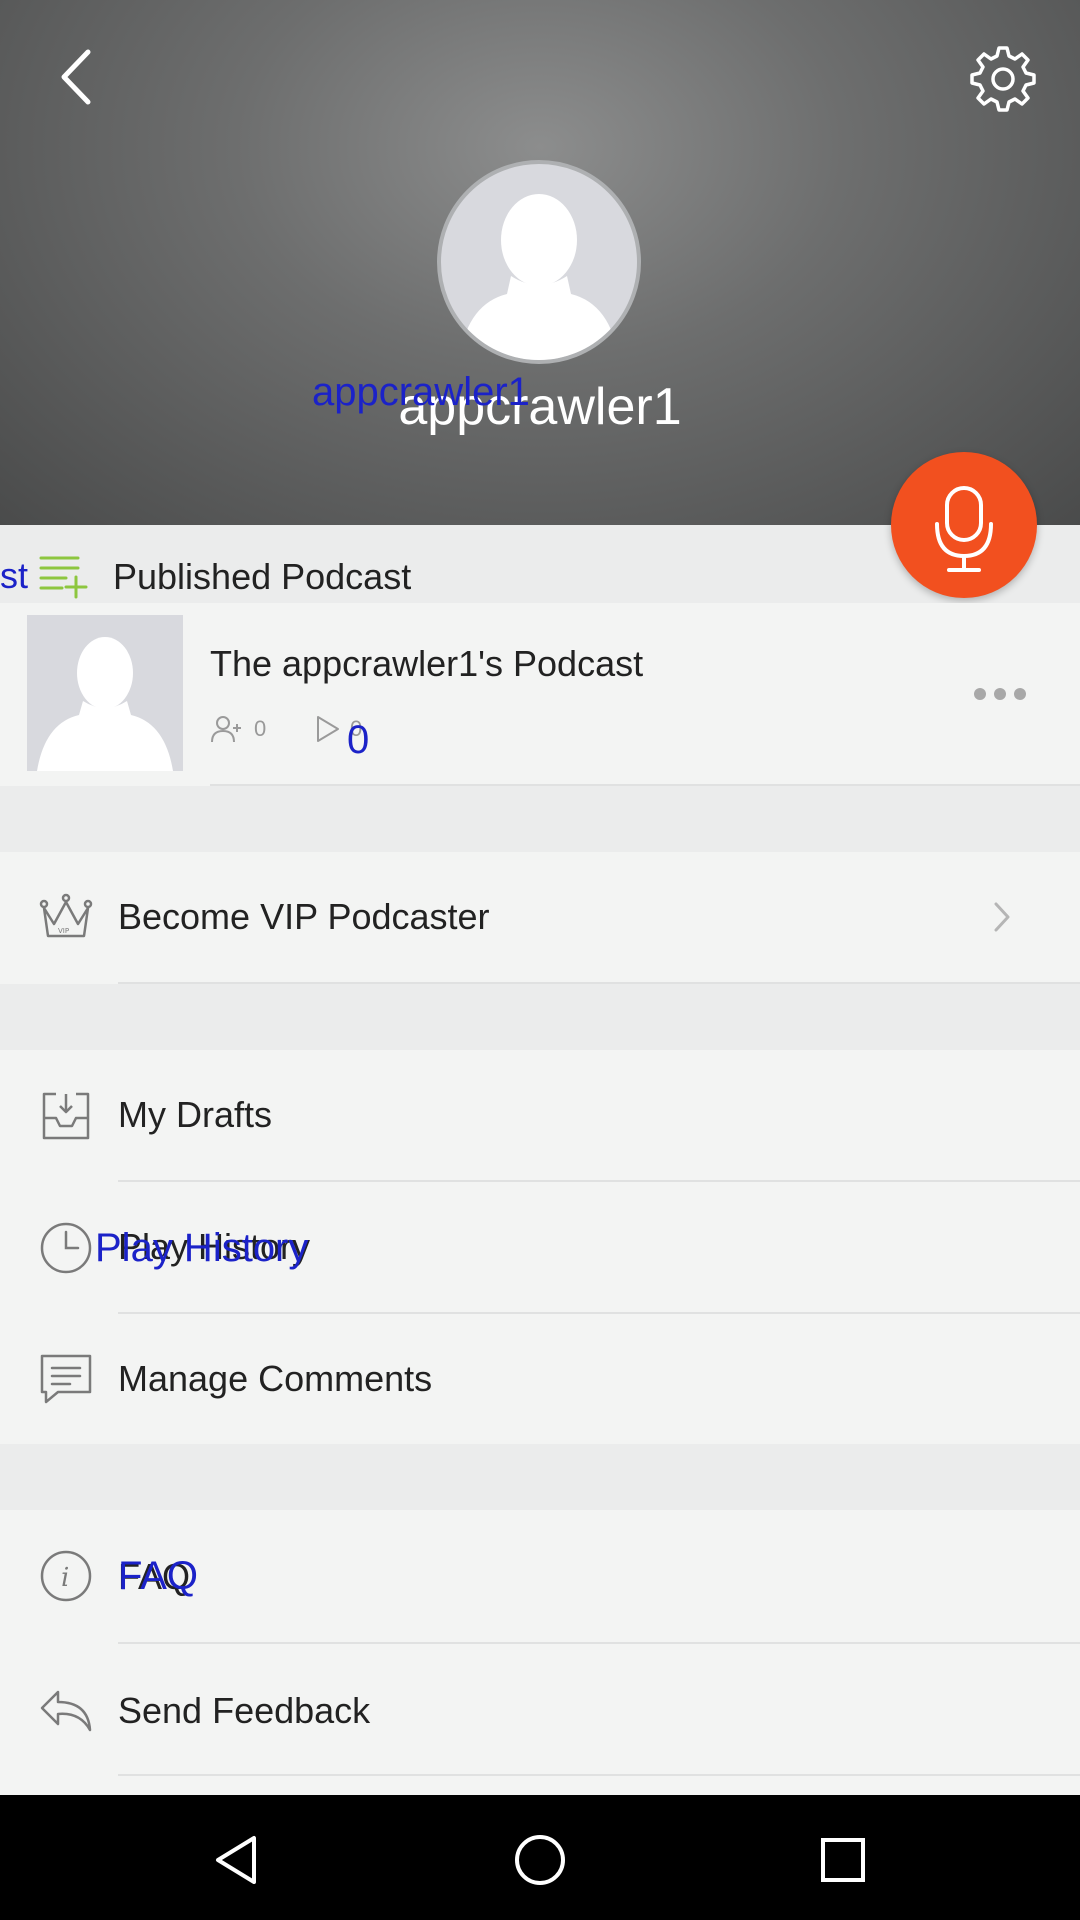  What do you see at coordinates (540, 407) in the screenshot?
I see `username: appcrawler1` at bounding box center [540, 407].